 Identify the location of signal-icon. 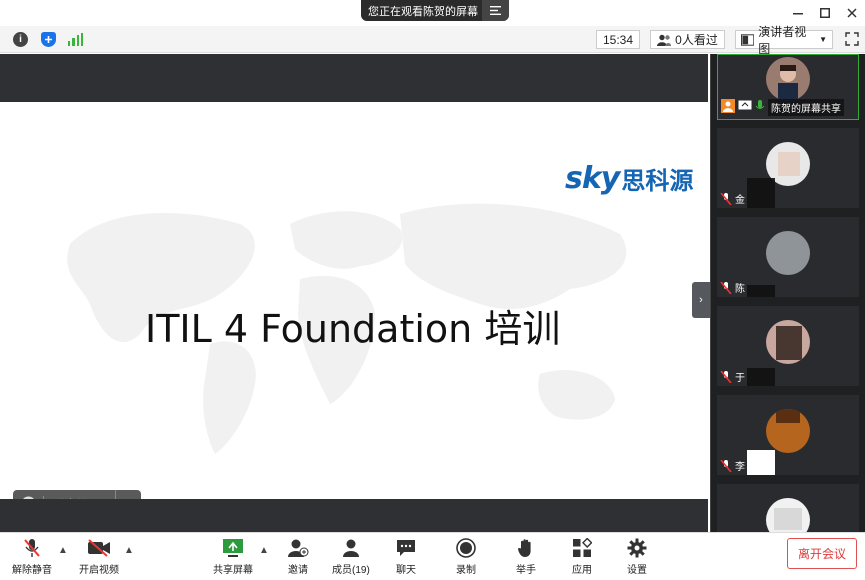
(75, 39).